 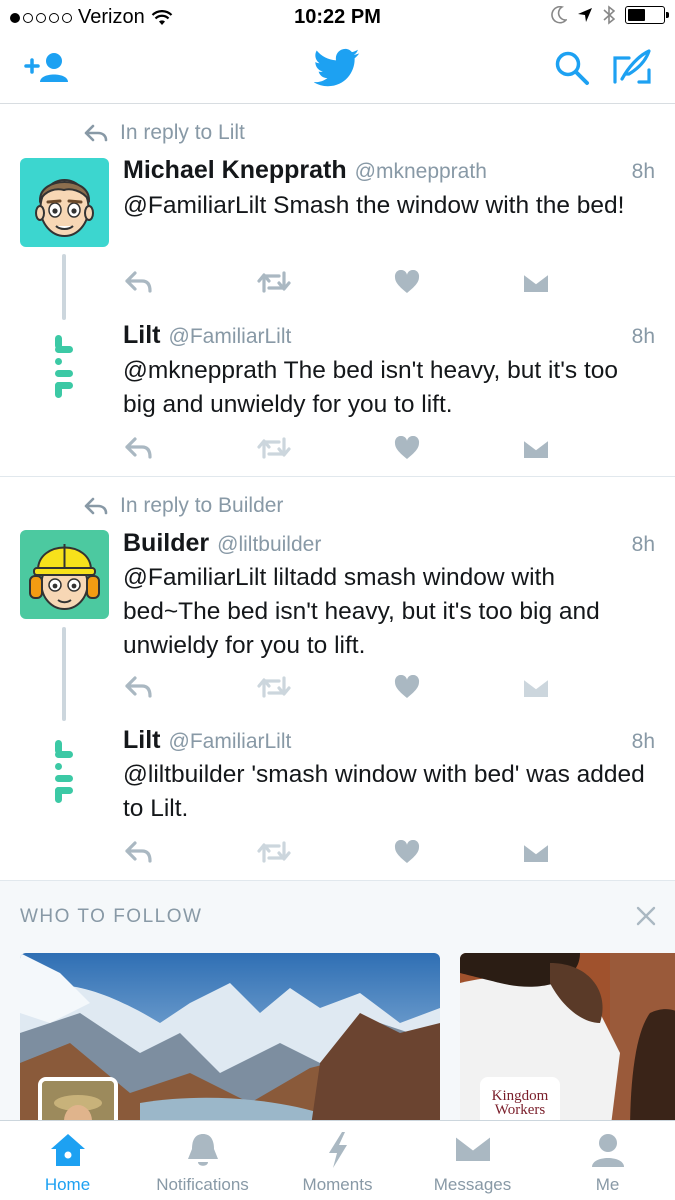 What do you see at coordinates (67, 1150) in the screenshot?
I see `home-icon` at bounding box center [67, 1150].